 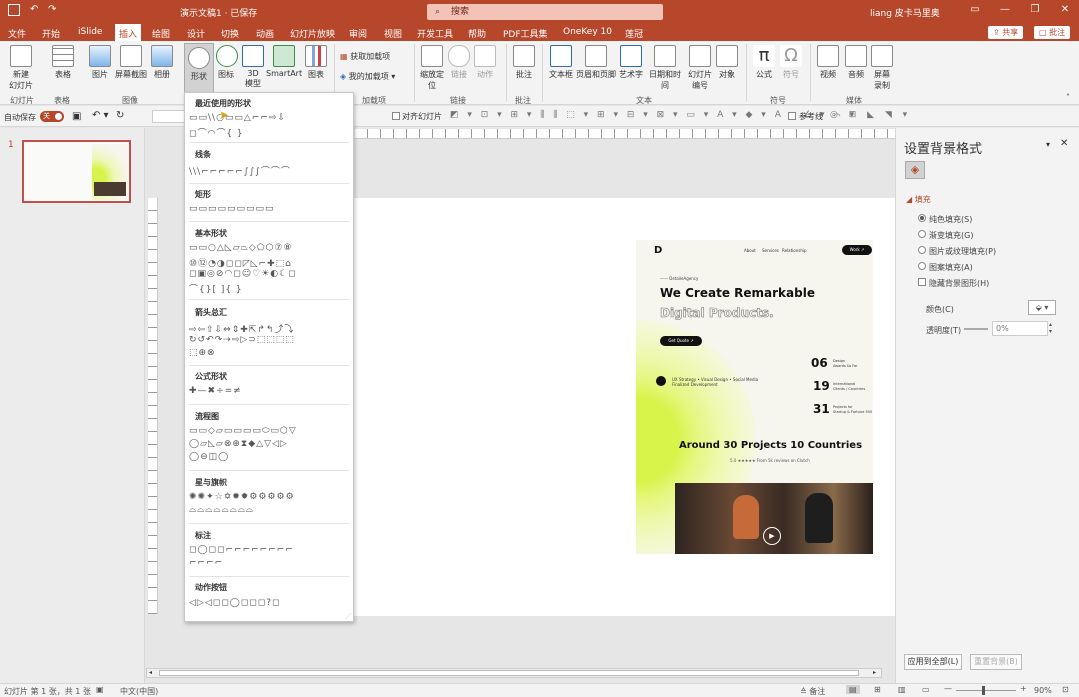 I want to click on restore-button: ❐, so click(x=1035, y=12).